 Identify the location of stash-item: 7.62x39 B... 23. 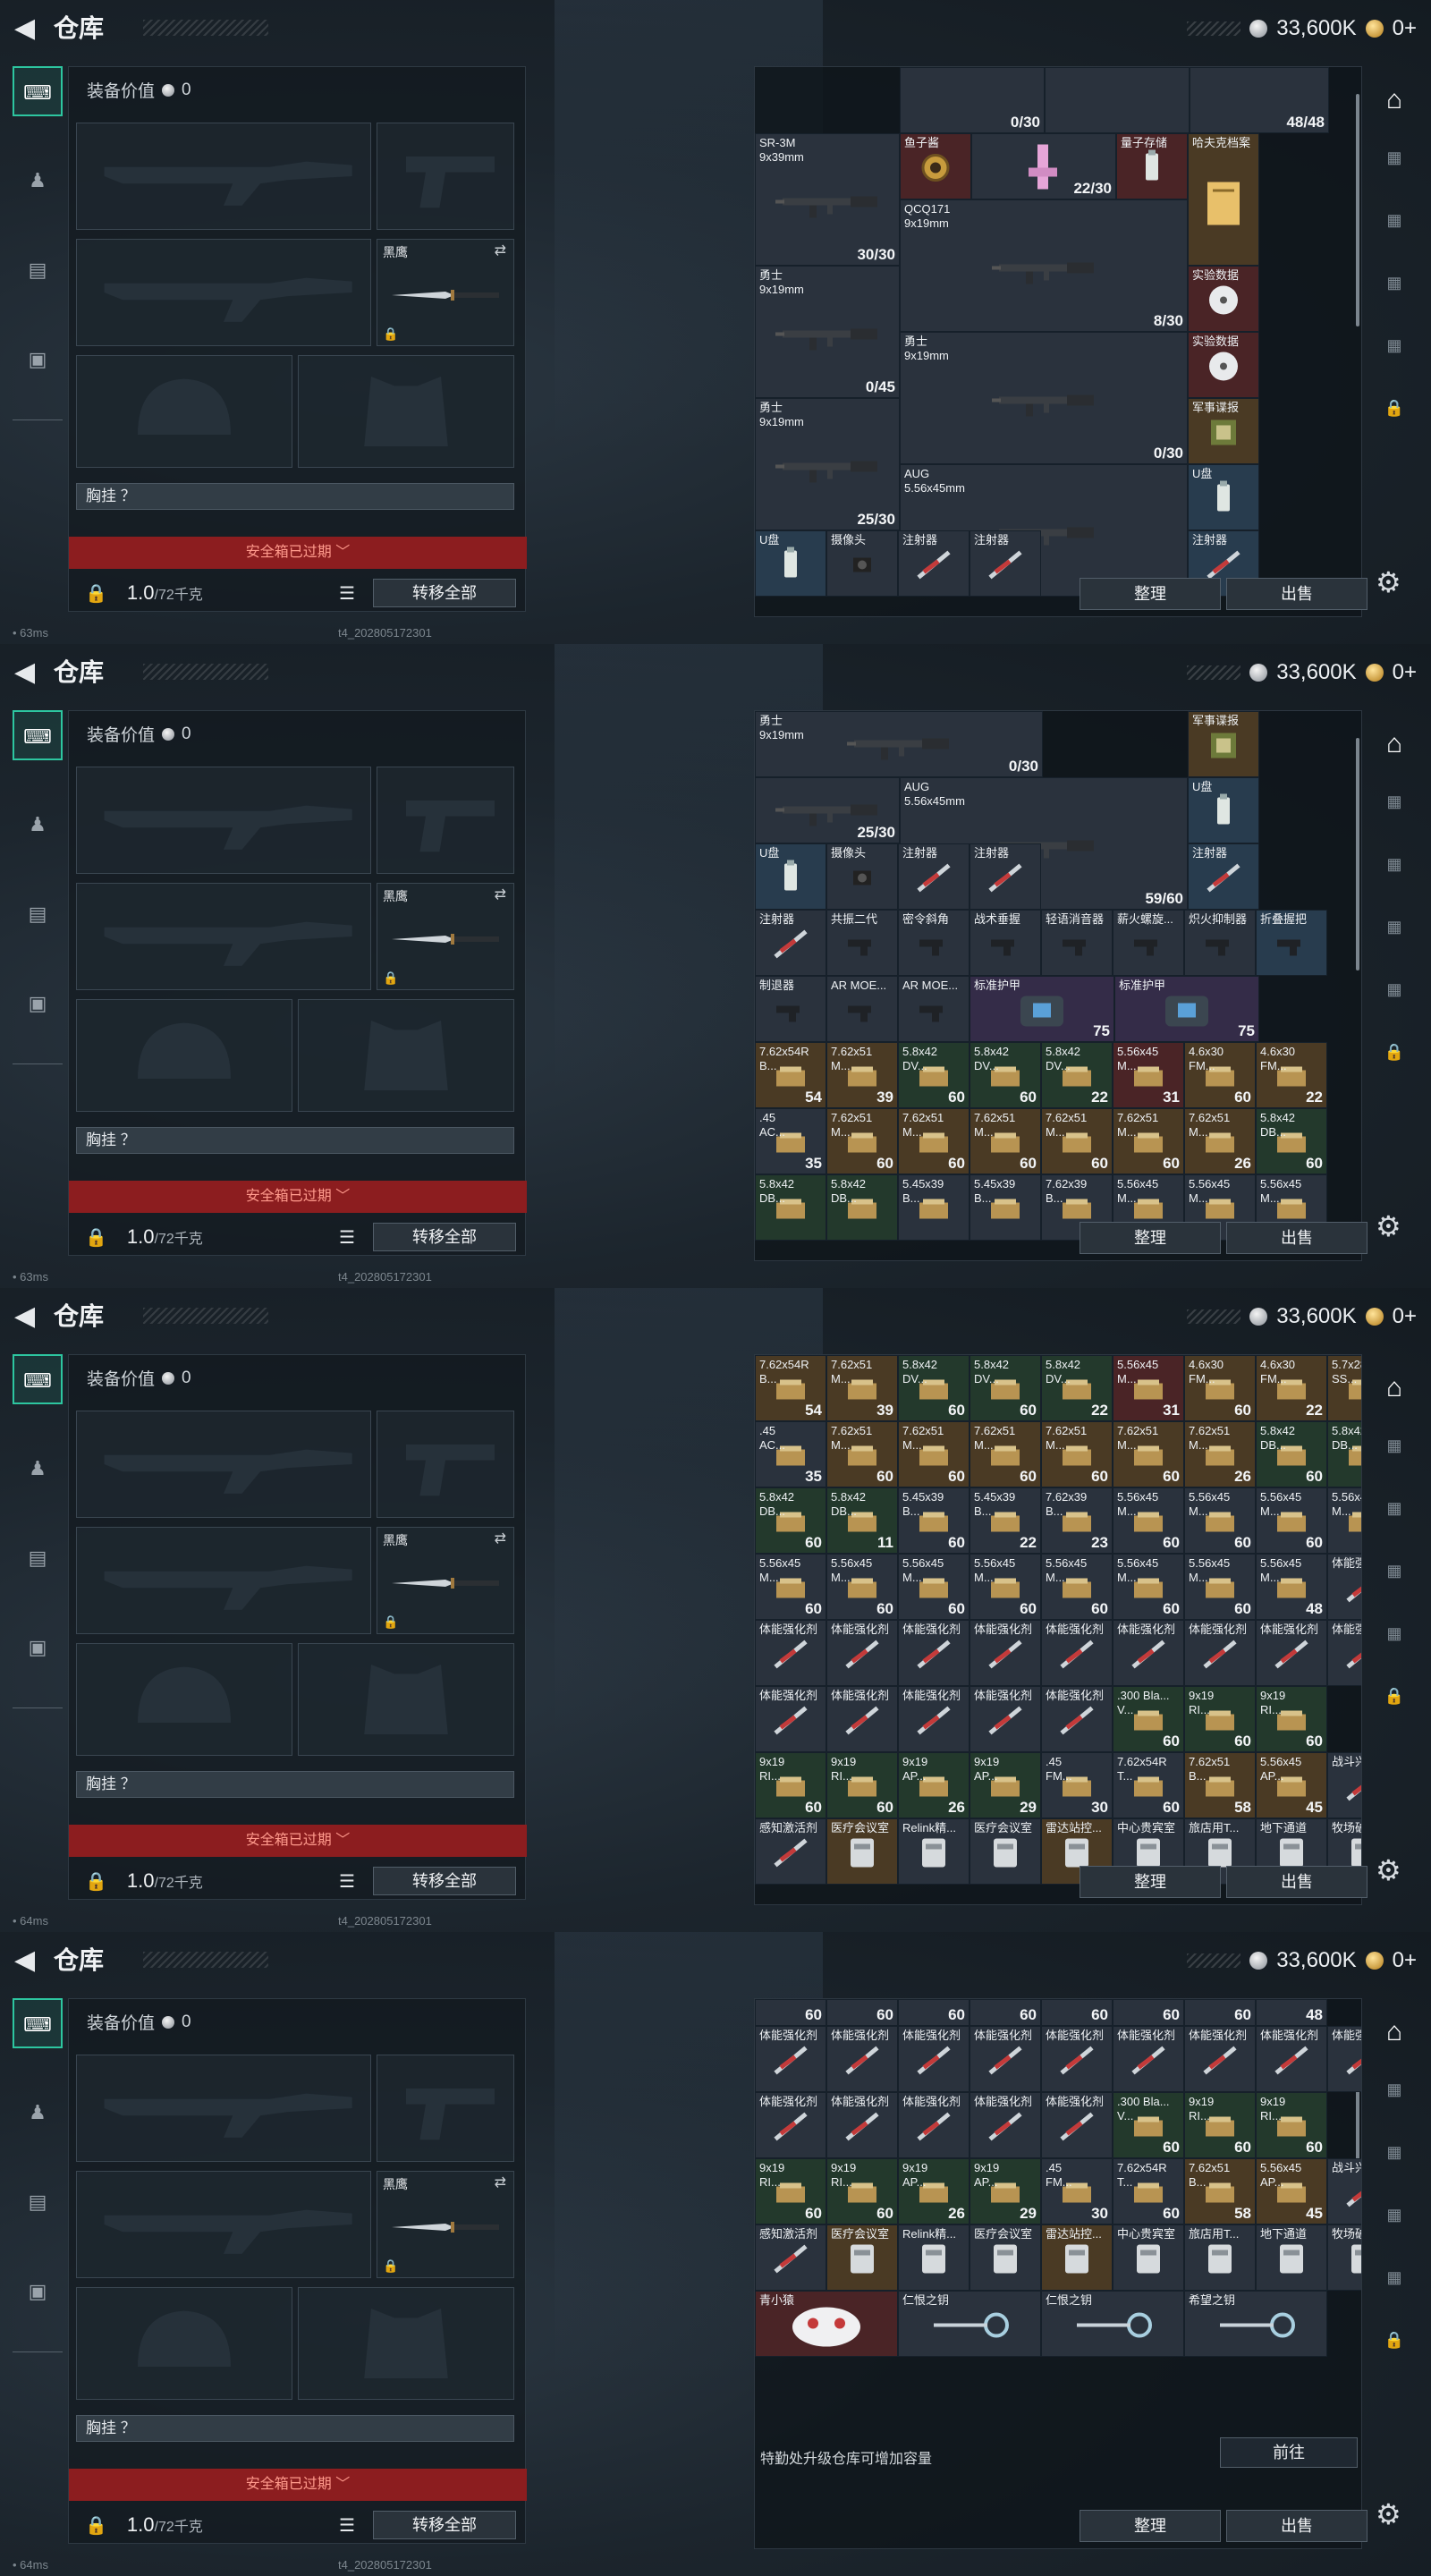
(1077, 1520).